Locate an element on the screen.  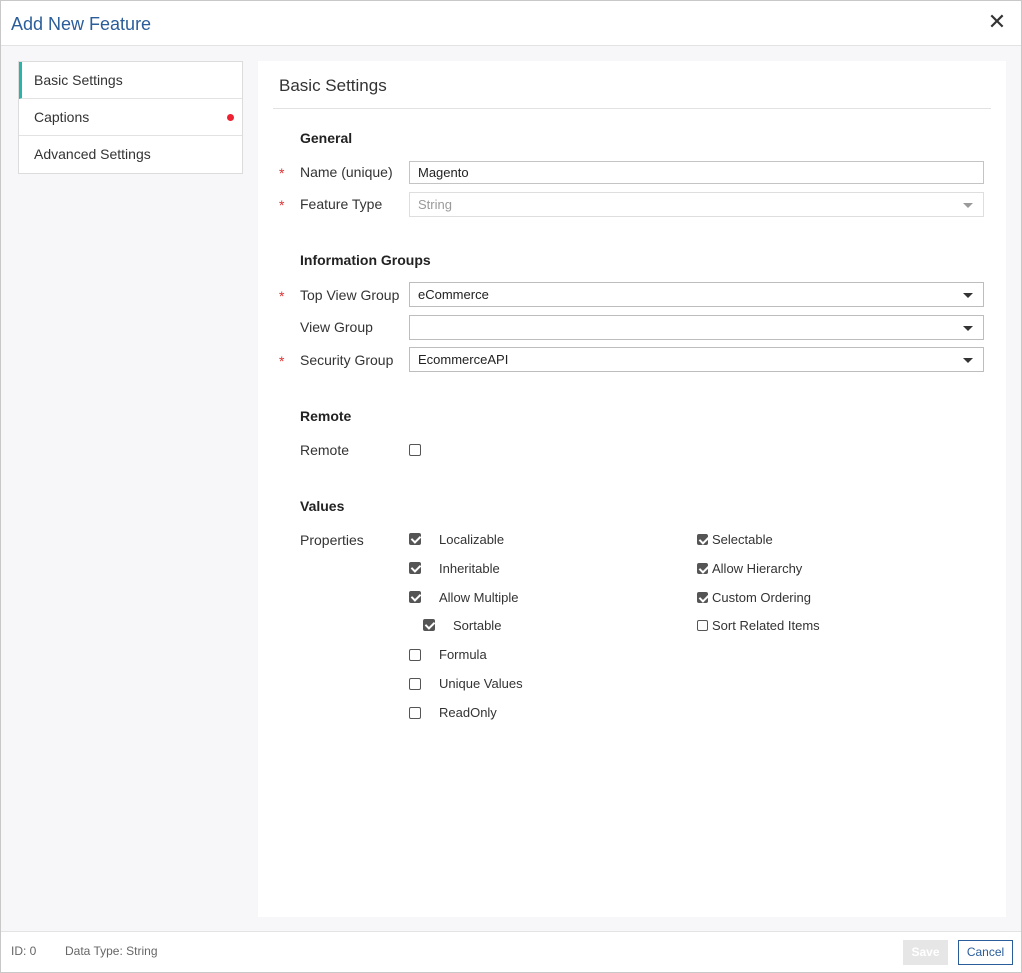
close-icon: ✕ is located at coordinates (997, 22).